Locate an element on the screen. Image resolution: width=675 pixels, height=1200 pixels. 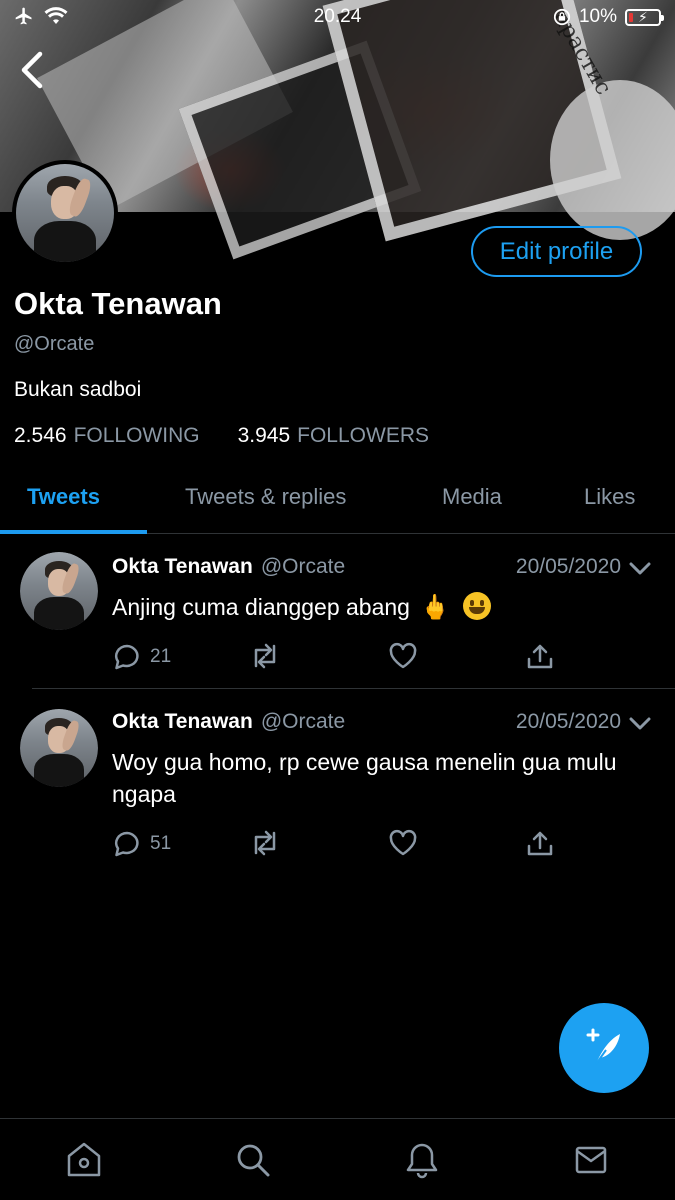
profile-stats: 2.546 FOLLOWING 3.945 FOLLOWERS is located at coordinates (240, 436).